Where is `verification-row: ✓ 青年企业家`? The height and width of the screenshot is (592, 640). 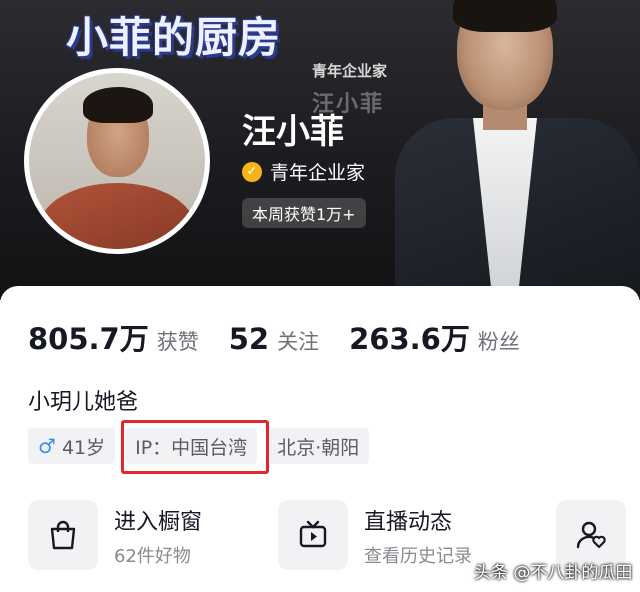
verification-row: ✓ 青年企业家 is located at coordinates (303, 171).